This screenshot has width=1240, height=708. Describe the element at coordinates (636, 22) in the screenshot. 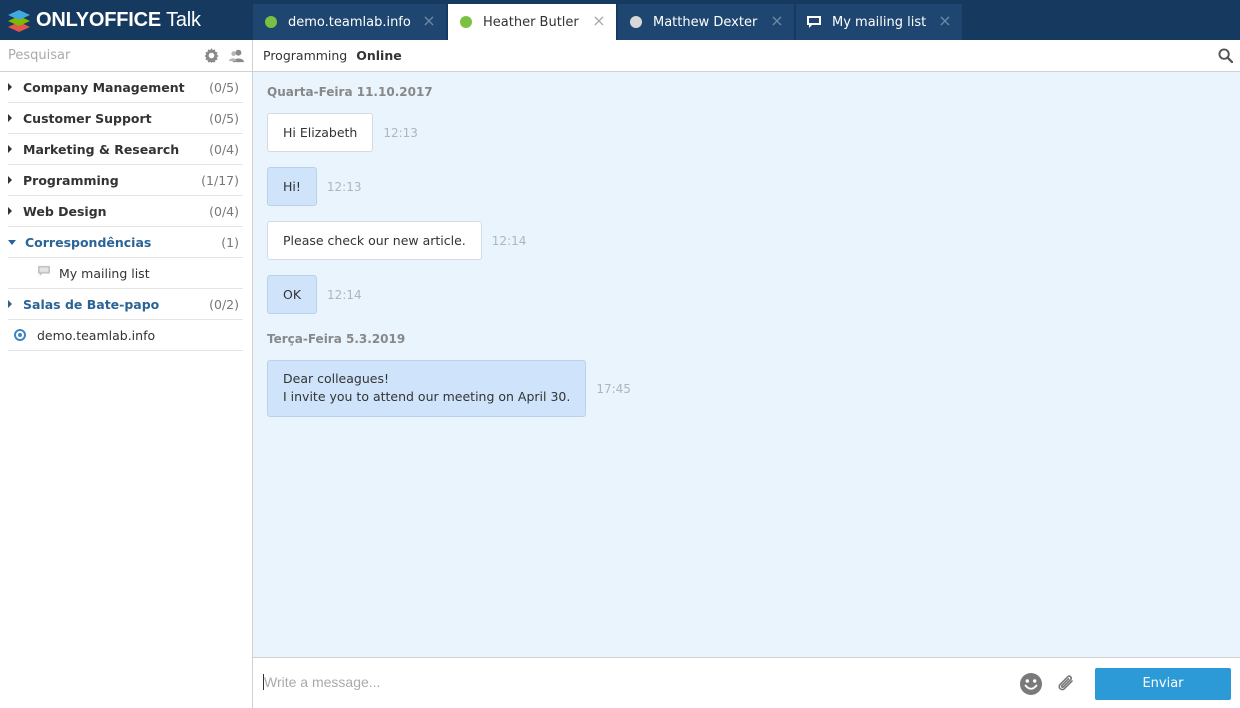

I see `offline-status-icon` at that location.